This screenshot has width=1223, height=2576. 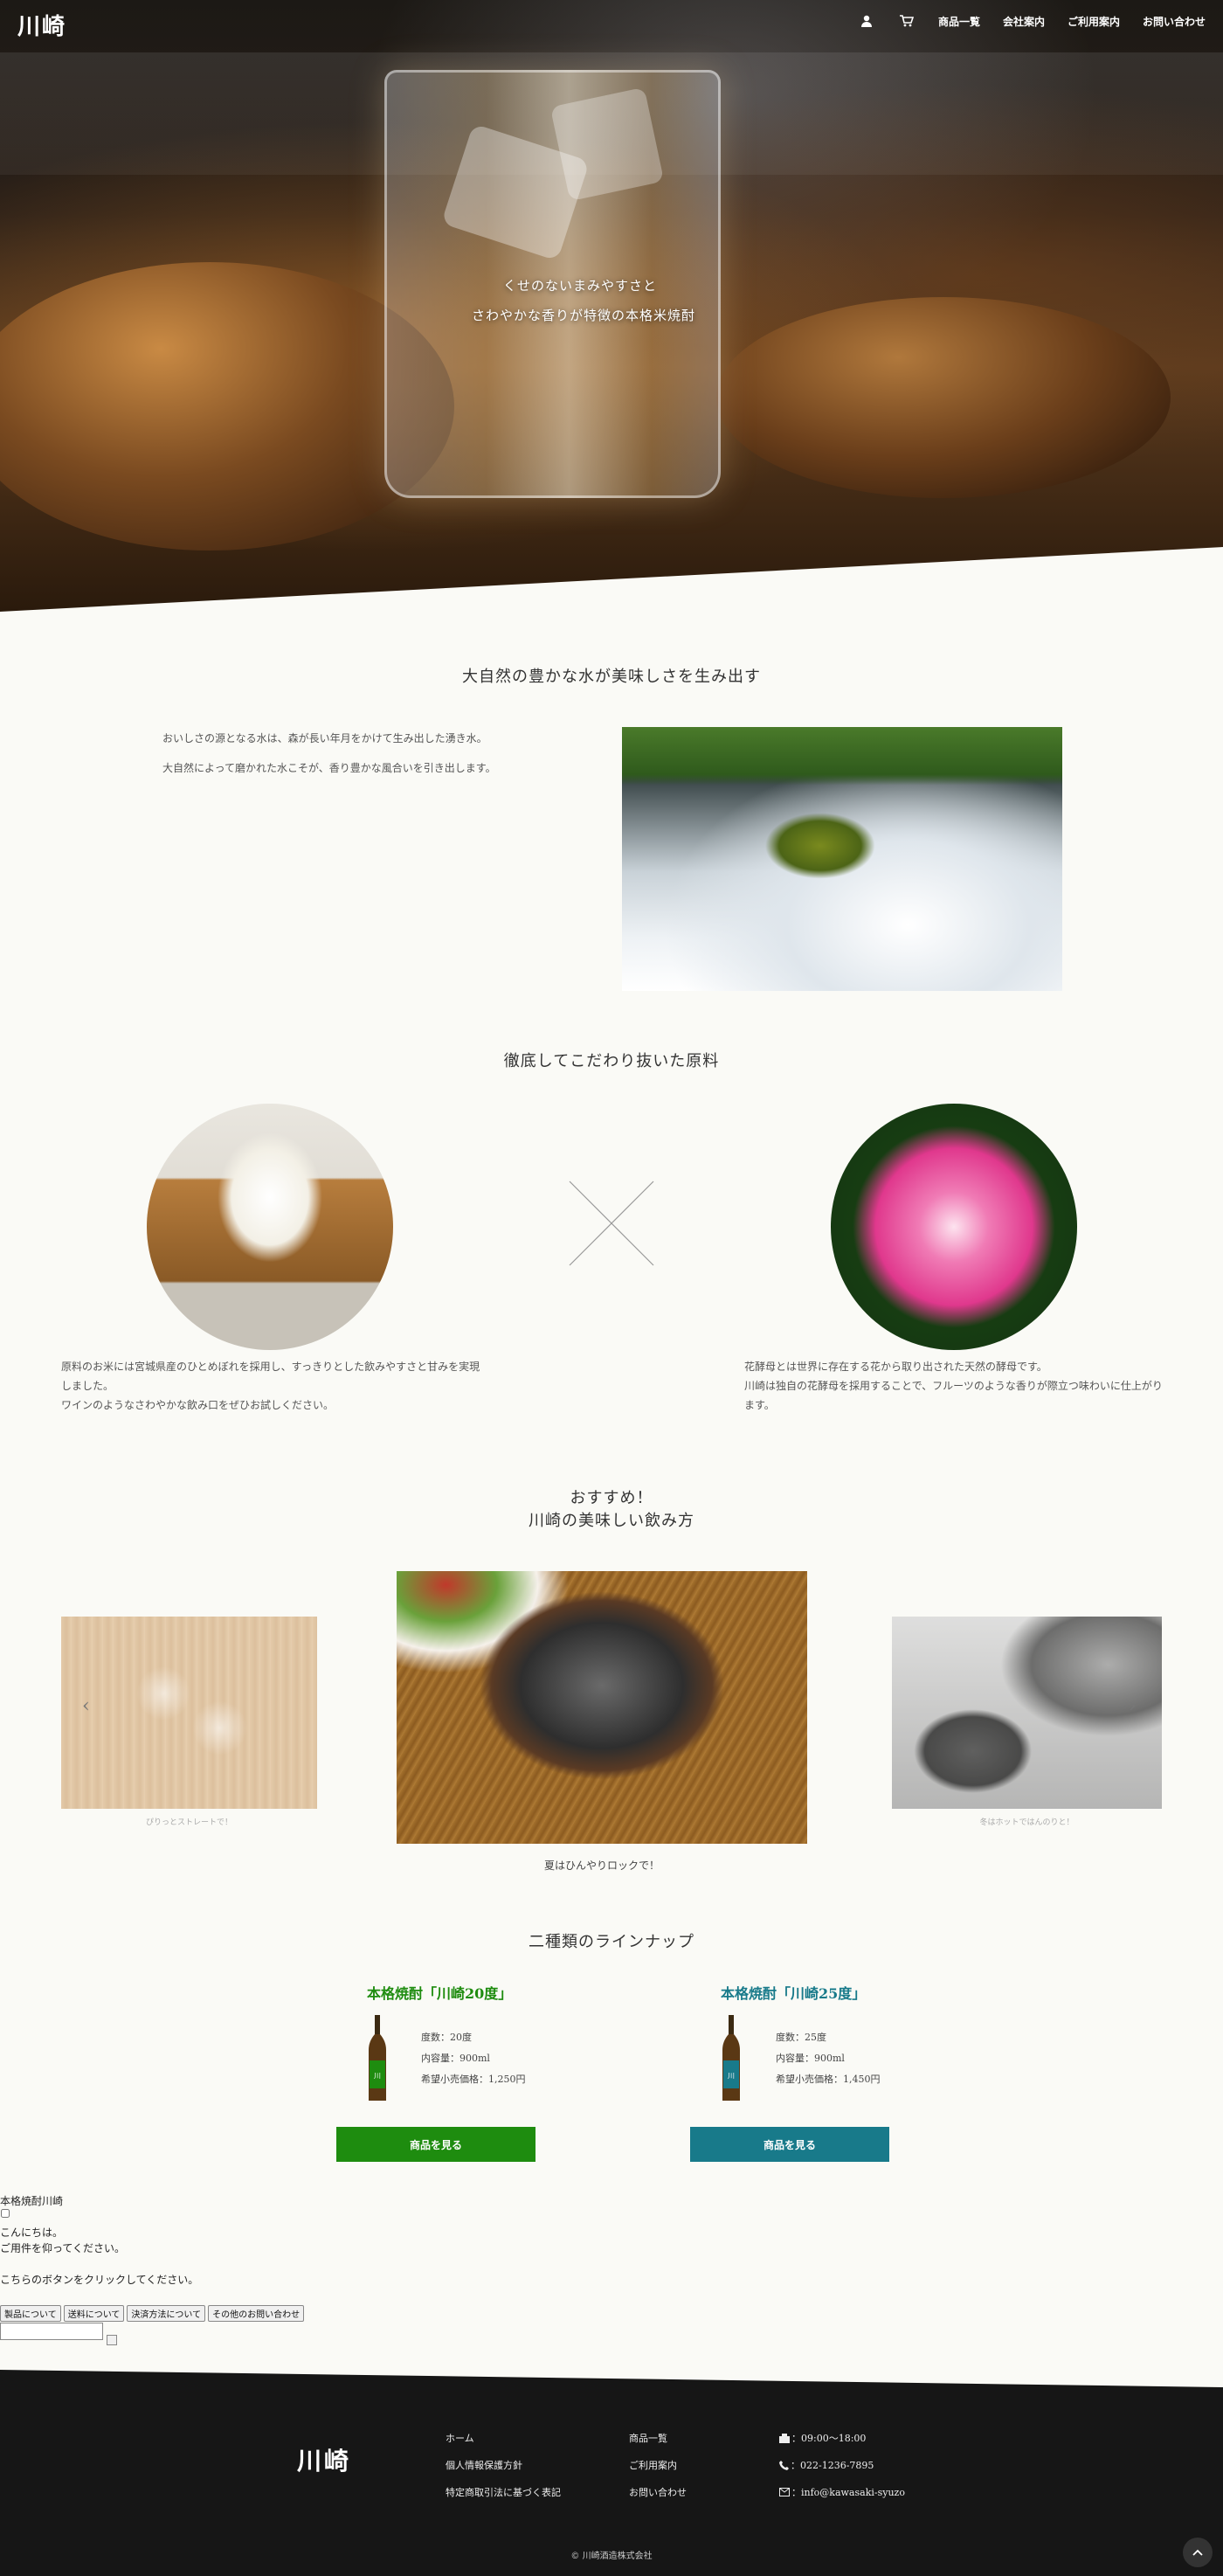 What do you see at coordinates (51, 2331) in the screenshot?
I see `chatbot-message-input` at bounding box center [51, 2331].